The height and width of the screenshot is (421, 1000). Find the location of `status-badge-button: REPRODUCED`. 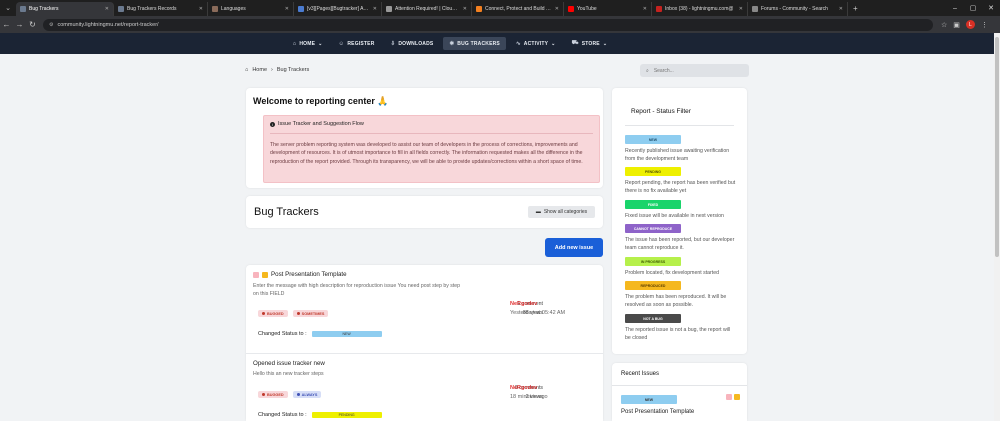

status-badge-button: REPRODUCED is located at coordinates (653, 285).